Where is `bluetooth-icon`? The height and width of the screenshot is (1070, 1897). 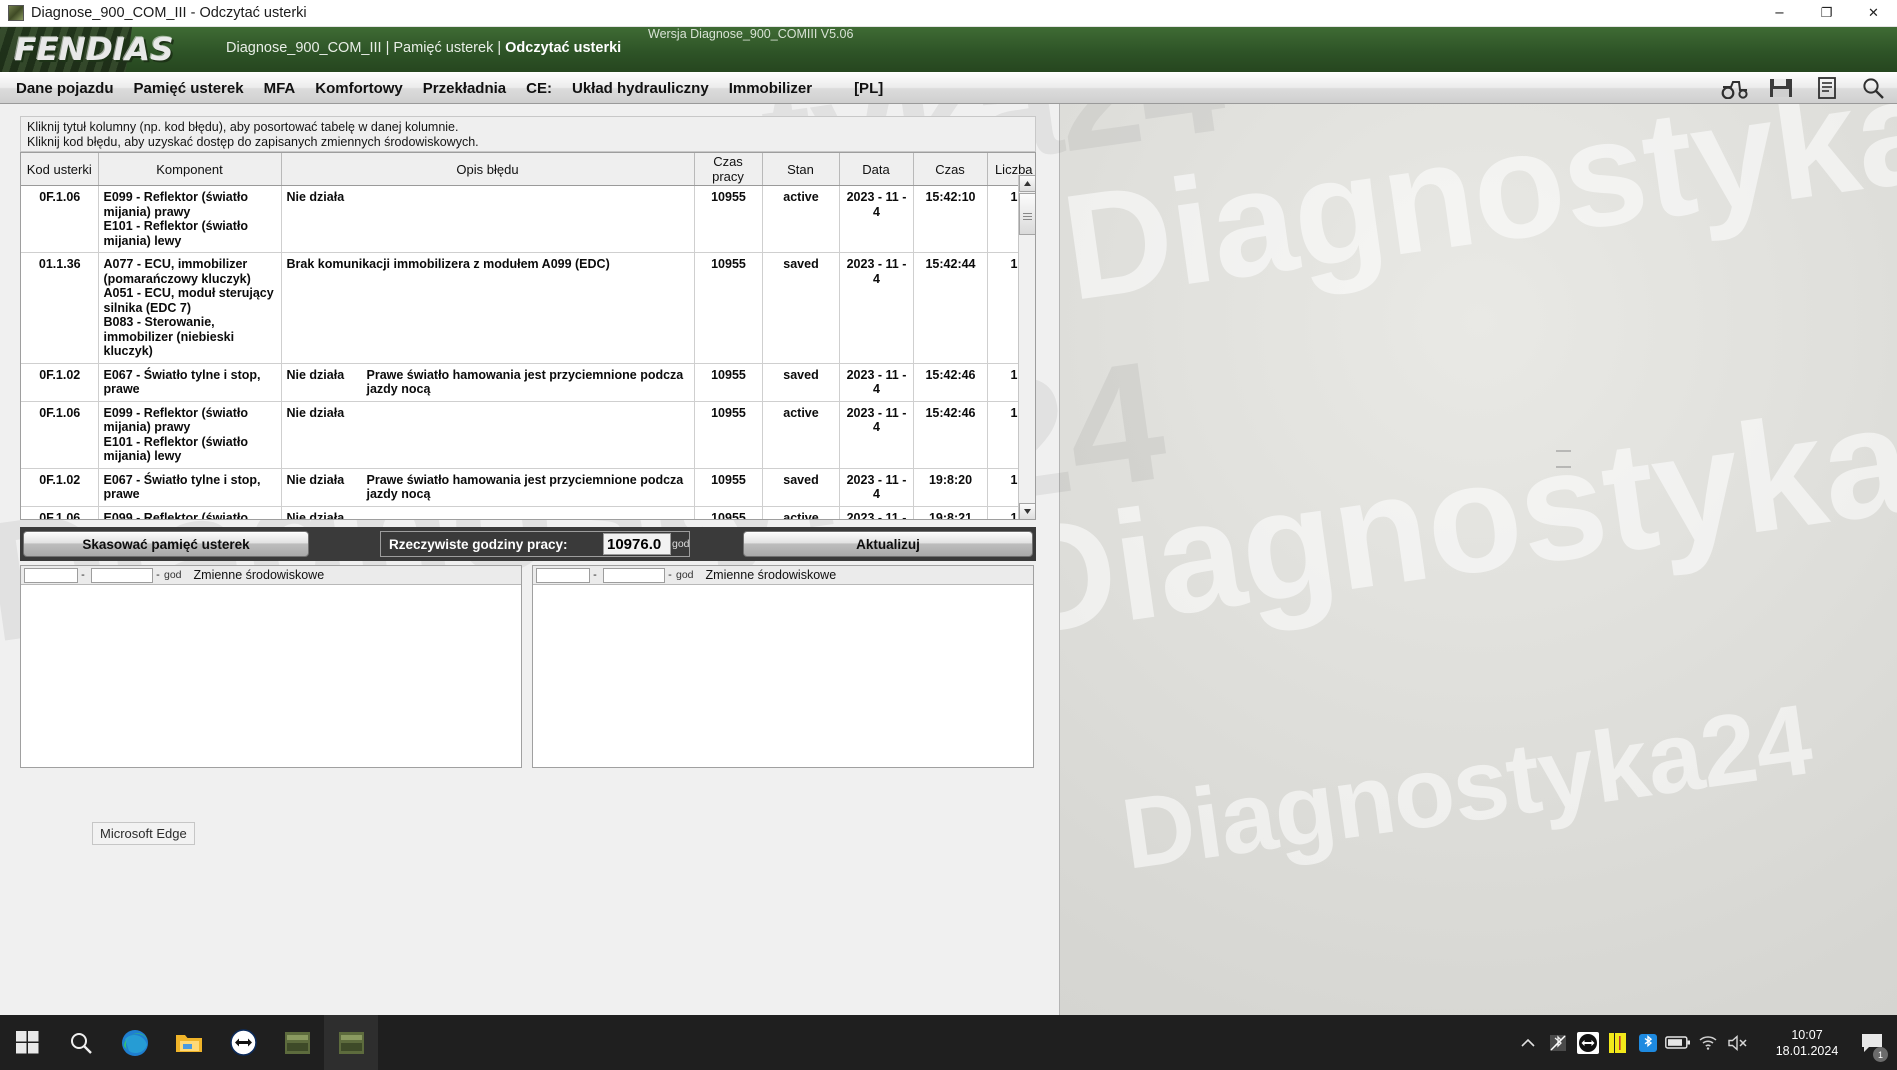 bluetooth-icon is located at coordinates (1648, 1042).